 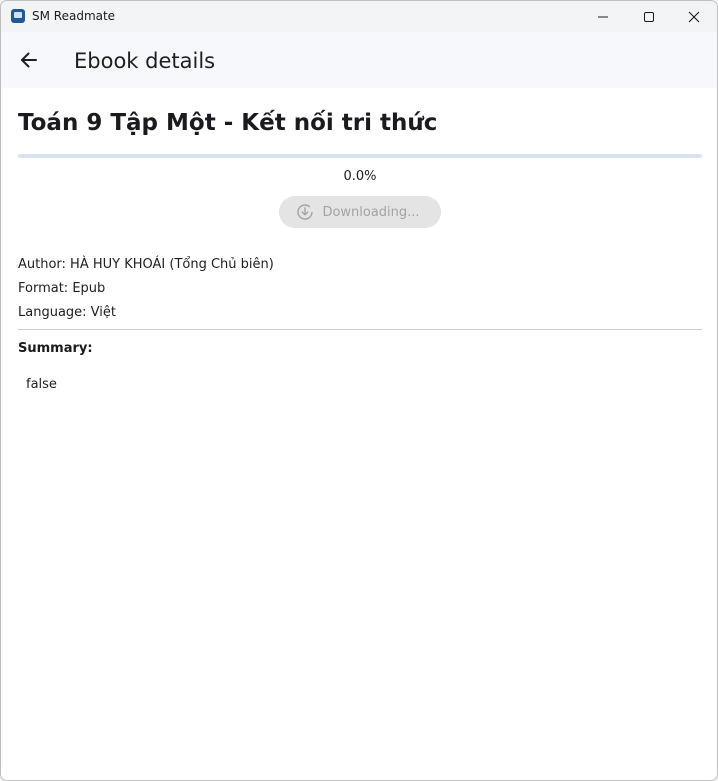 I want to click on maximize-icon, so click(x=649, y=16).